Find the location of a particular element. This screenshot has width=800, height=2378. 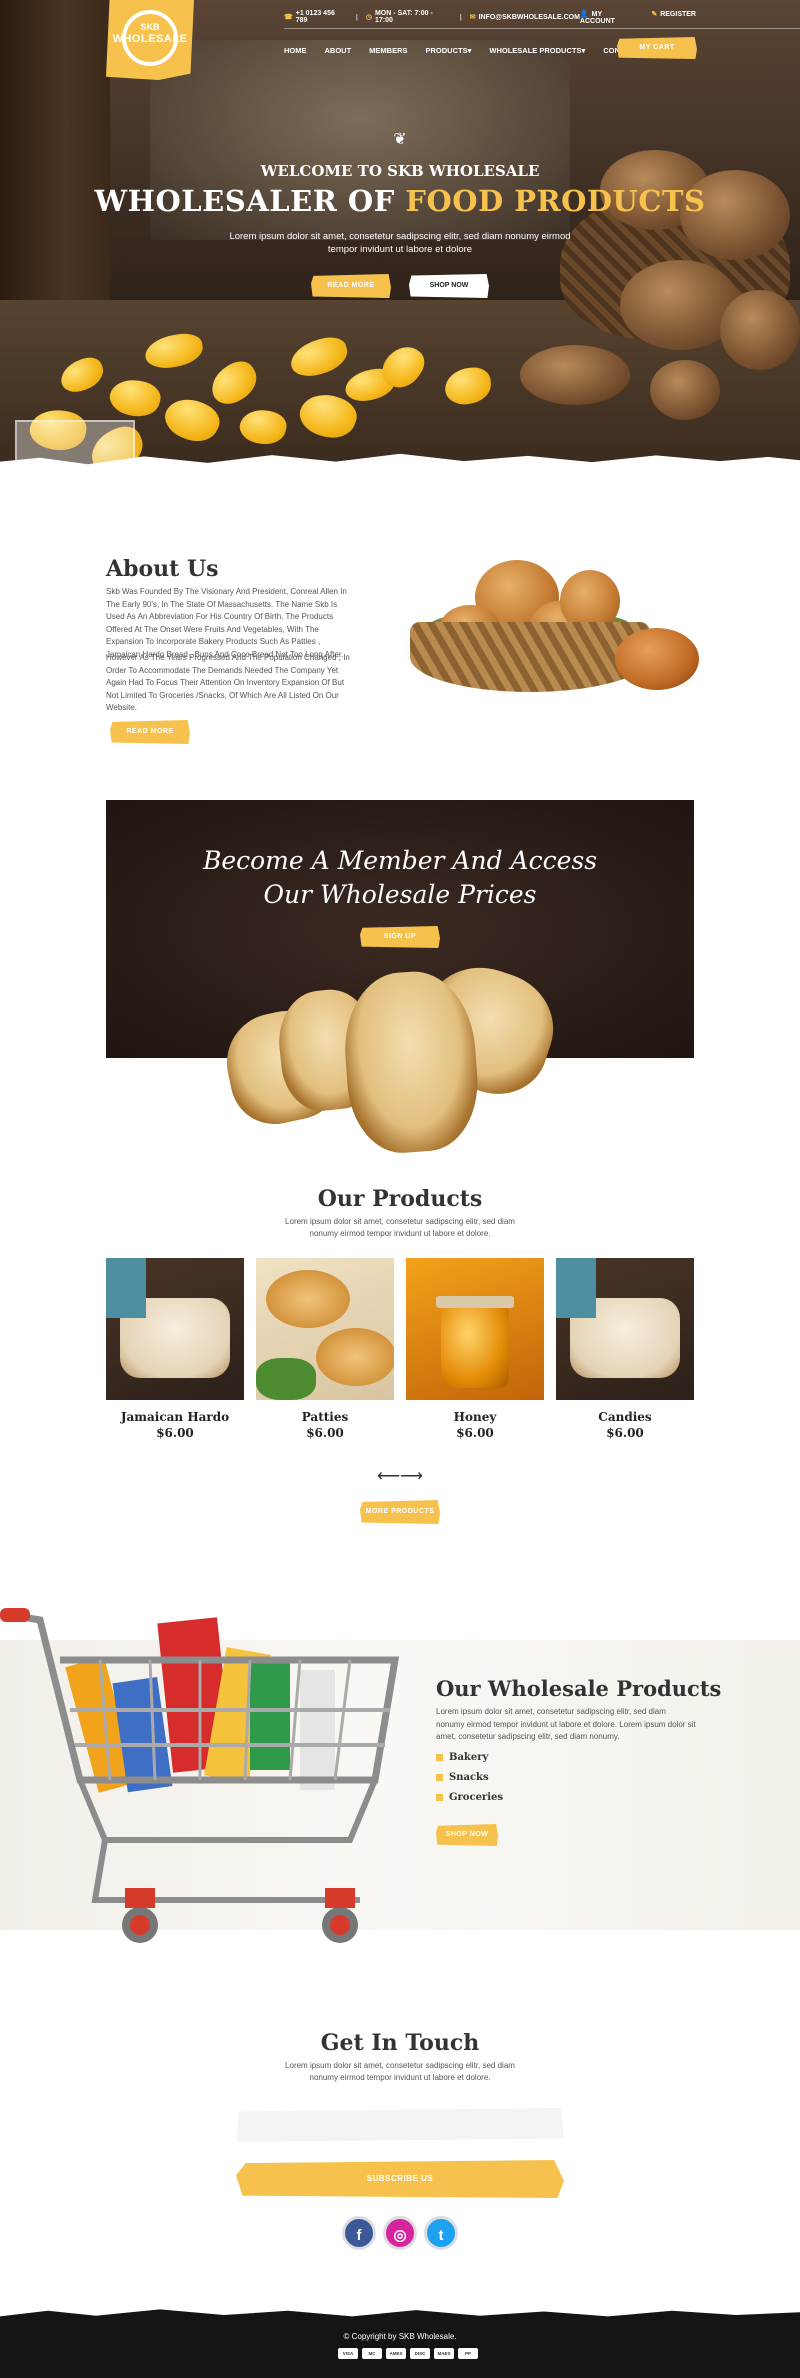

wicker-basket is located at coordinates (530, 657).